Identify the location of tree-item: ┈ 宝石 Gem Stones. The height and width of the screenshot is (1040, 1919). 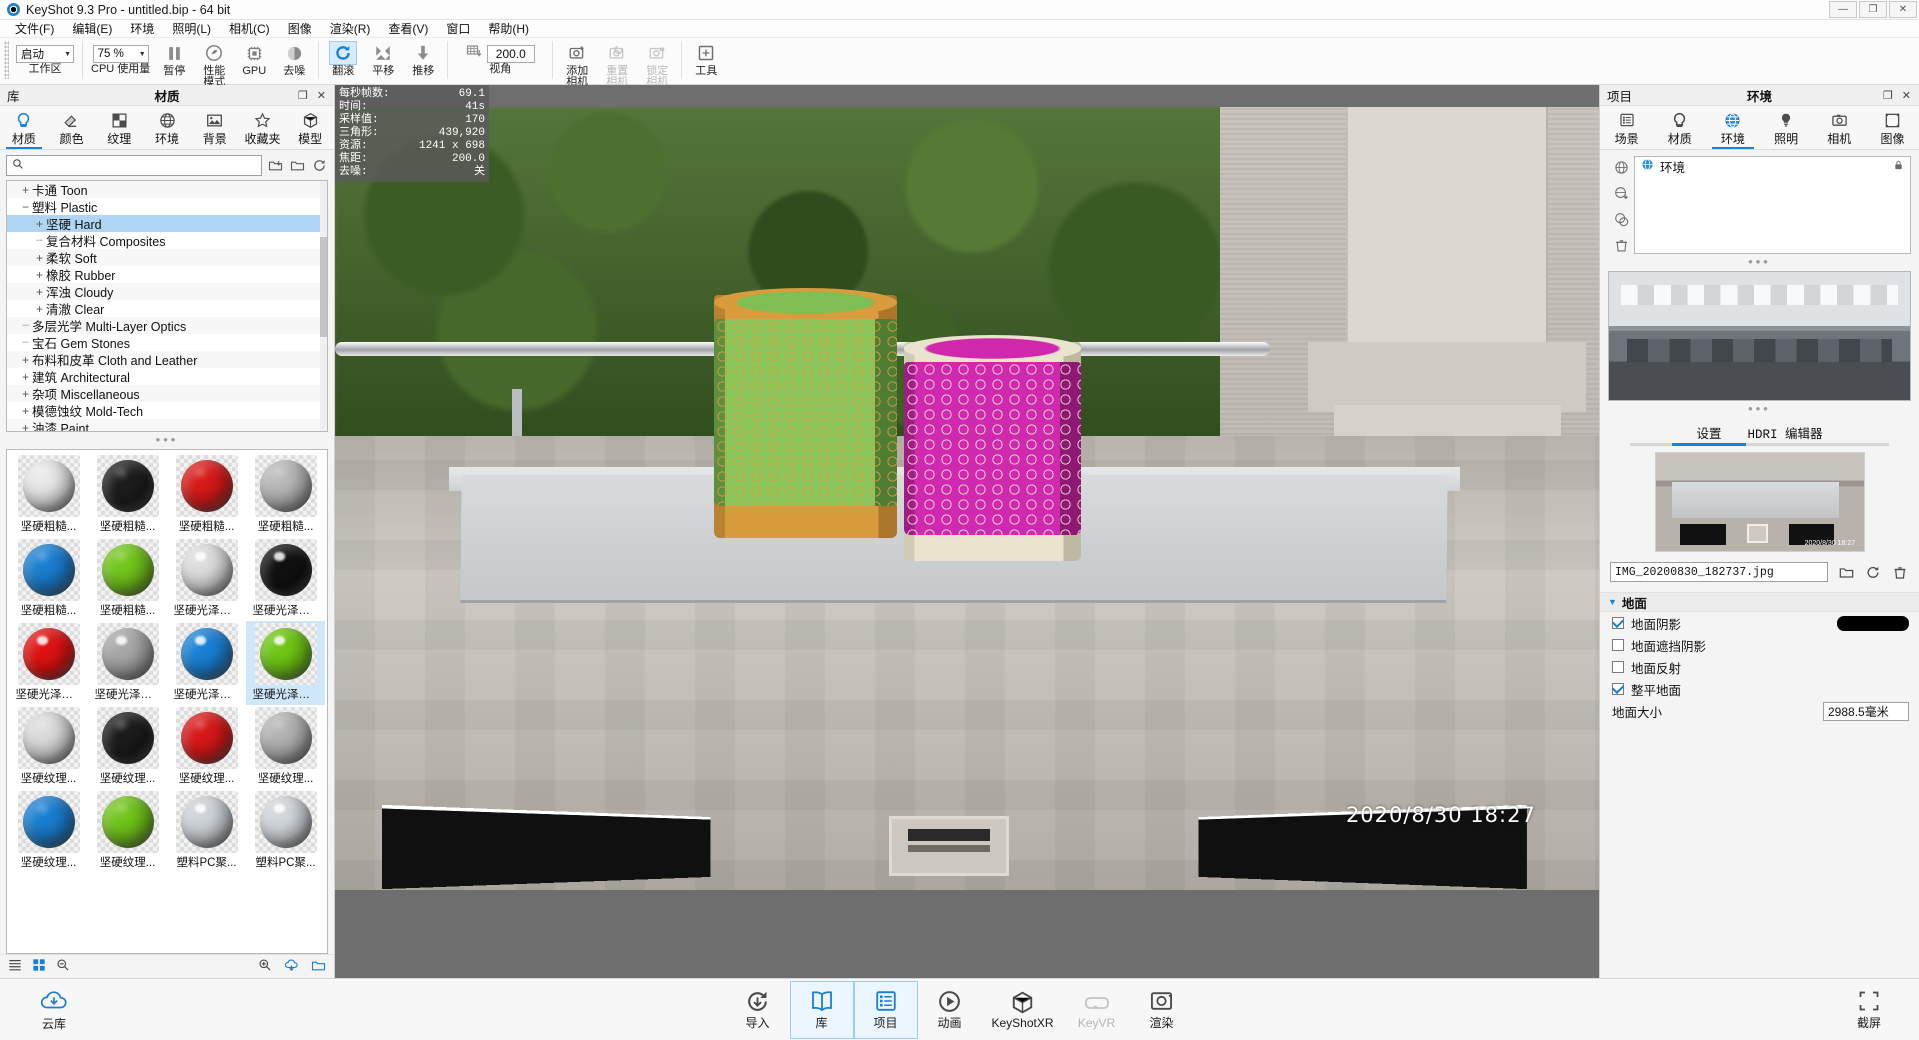
(167, 342).